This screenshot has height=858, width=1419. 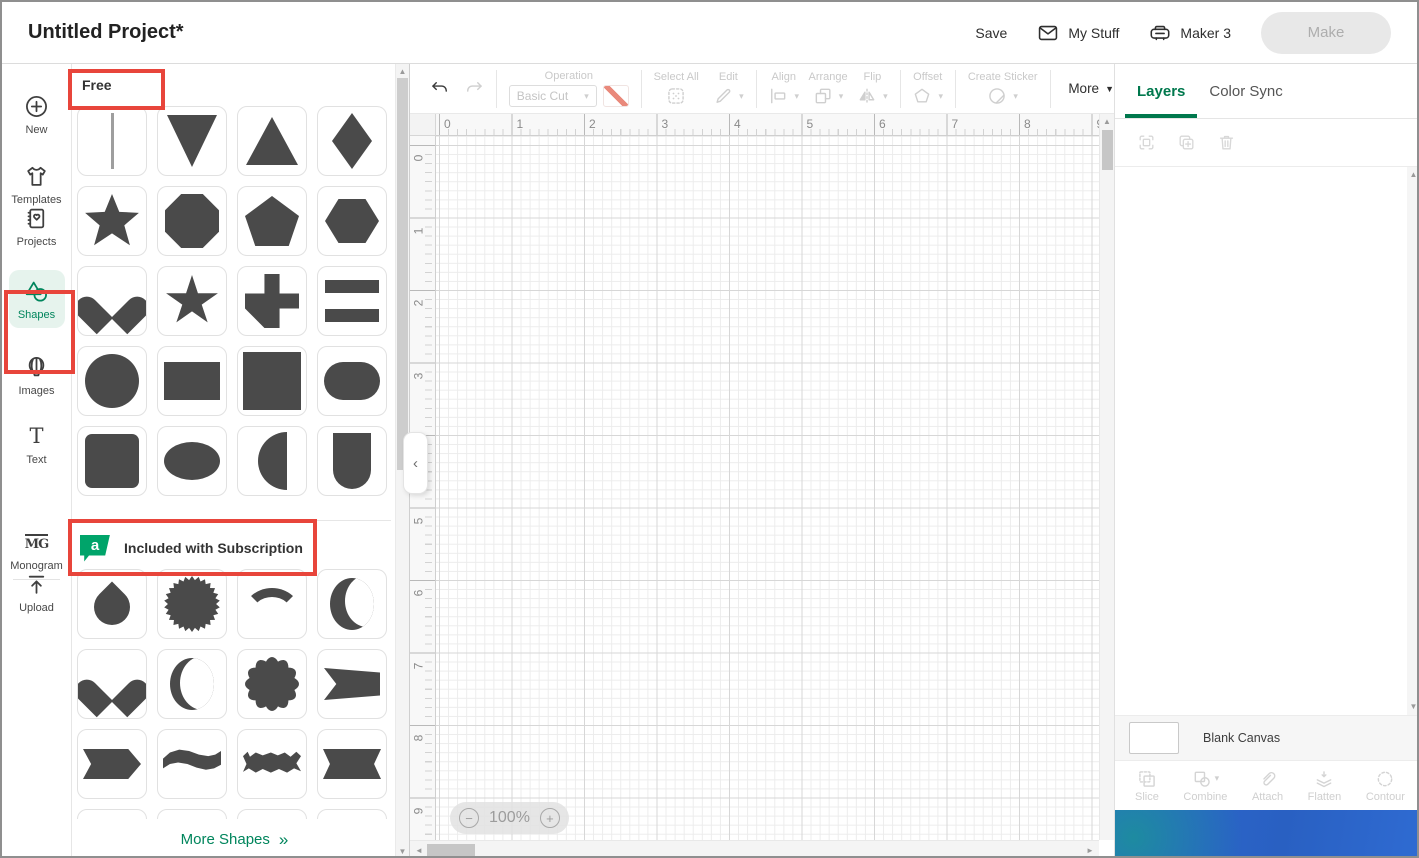 I want to click on edit-pencil-icon, so click(x=723, y=96).